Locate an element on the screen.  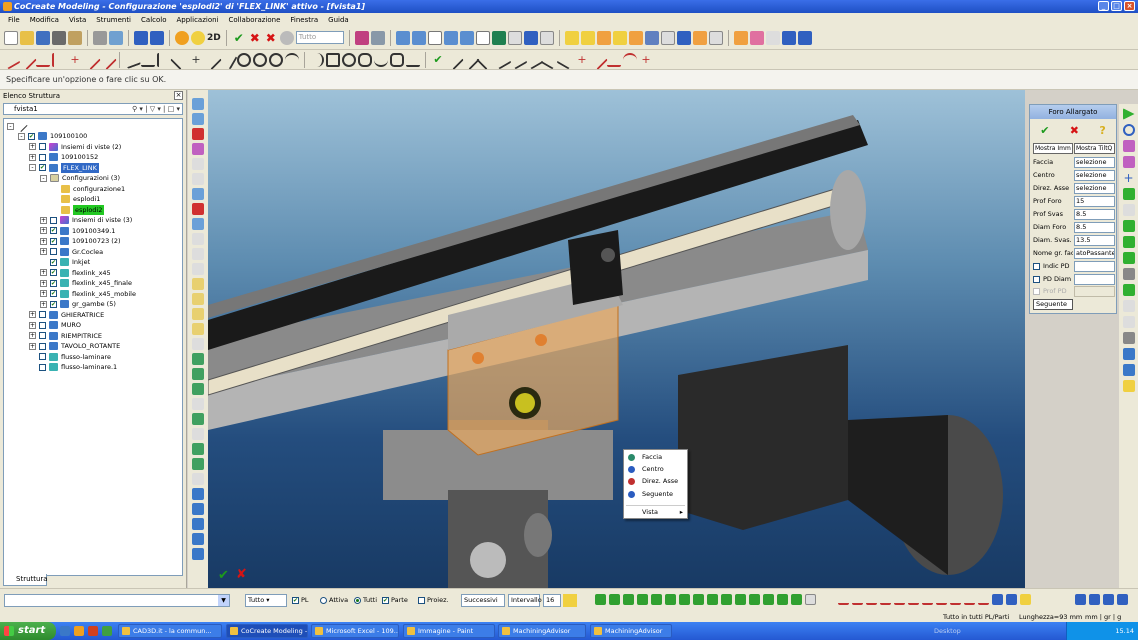
assembly-icon is located at coordinates (603, 37).